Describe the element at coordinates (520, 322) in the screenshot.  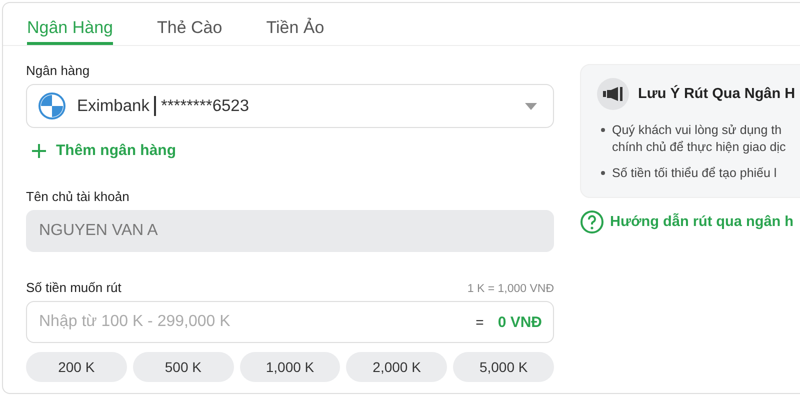
I see `converted-amount: 0 VNĐ` at that location.